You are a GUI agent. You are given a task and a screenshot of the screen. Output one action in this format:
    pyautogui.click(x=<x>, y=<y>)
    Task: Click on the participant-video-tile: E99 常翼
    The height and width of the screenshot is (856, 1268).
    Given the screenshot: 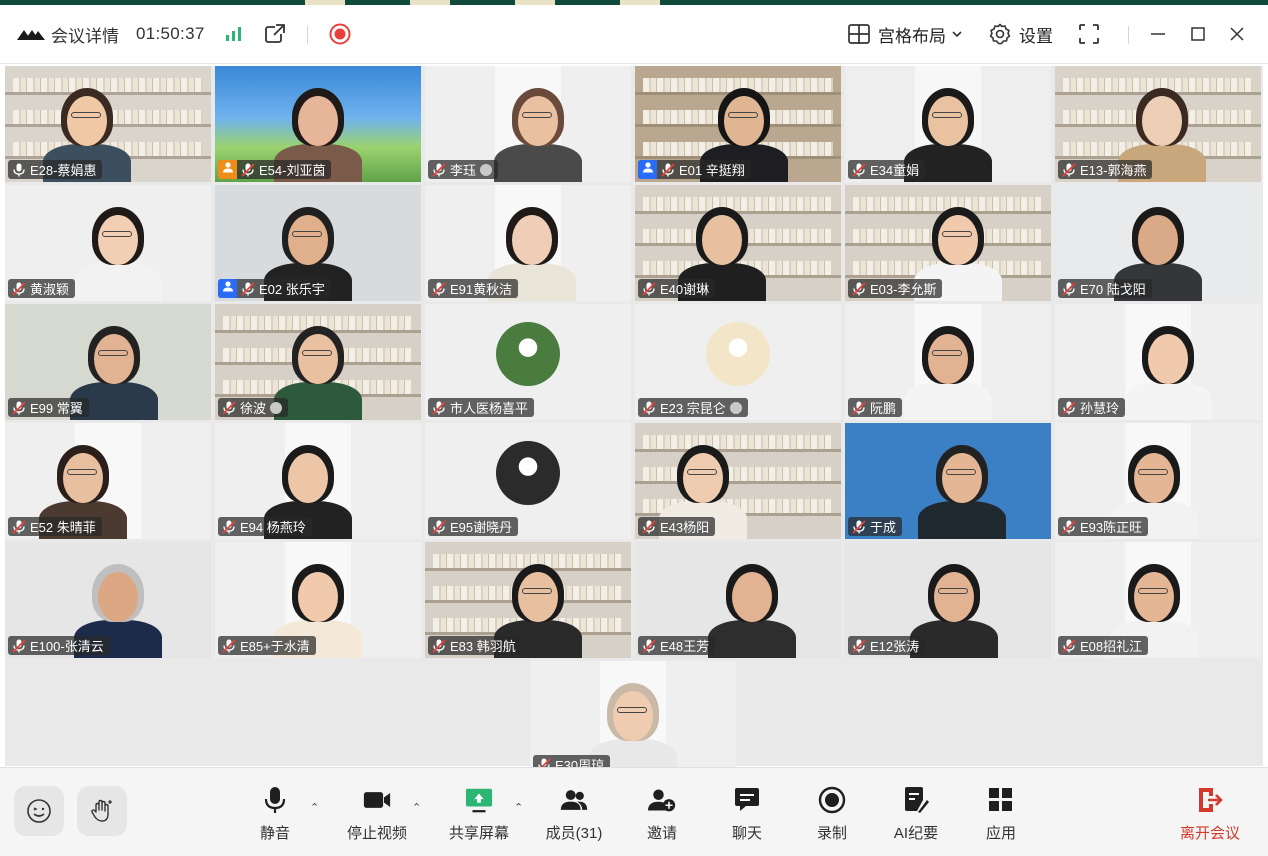 What is the action you would take?
    pyautogui.click(x=108, y=362)
    